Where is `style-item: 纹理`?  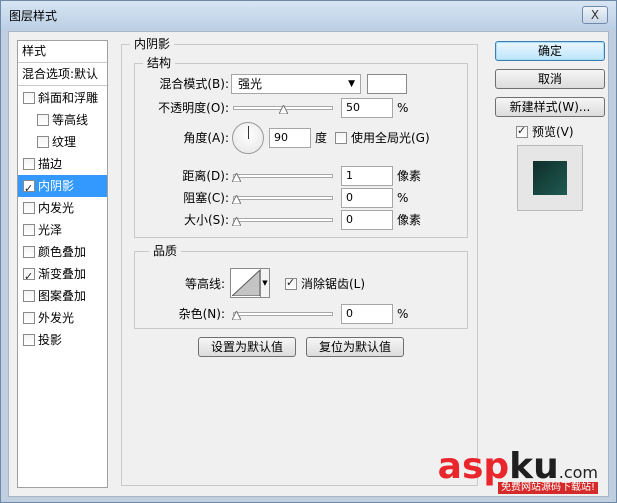
style-item: 纹理 is located at coordinates (62, 142).